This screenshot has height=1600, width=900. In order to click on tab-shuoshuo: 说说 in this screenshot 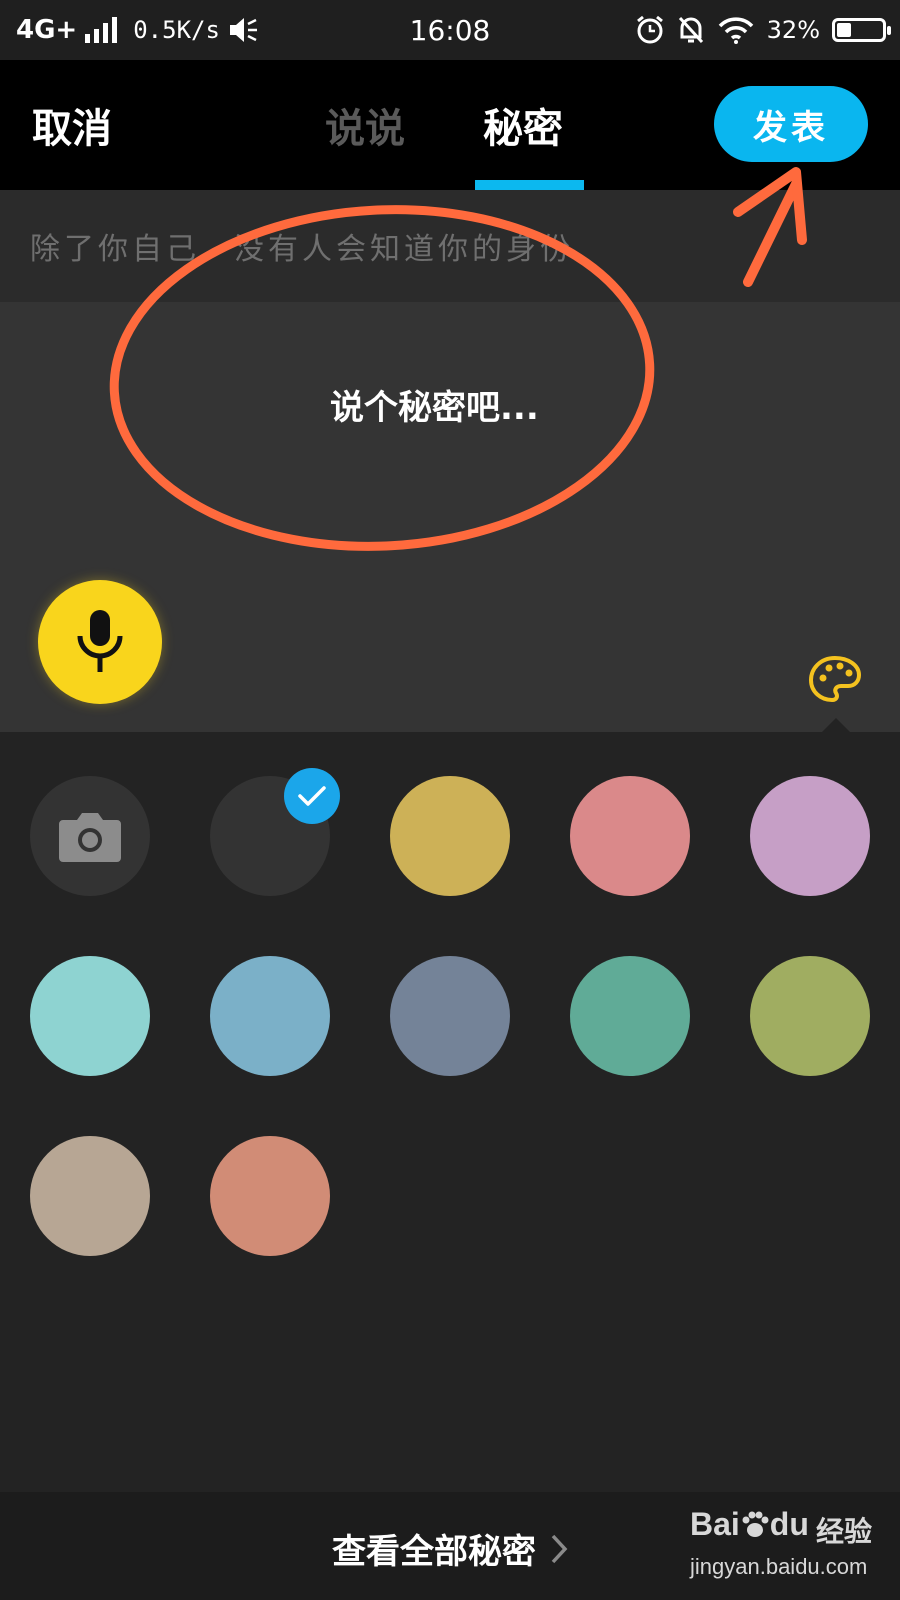, I will do `click(365, 125)`.